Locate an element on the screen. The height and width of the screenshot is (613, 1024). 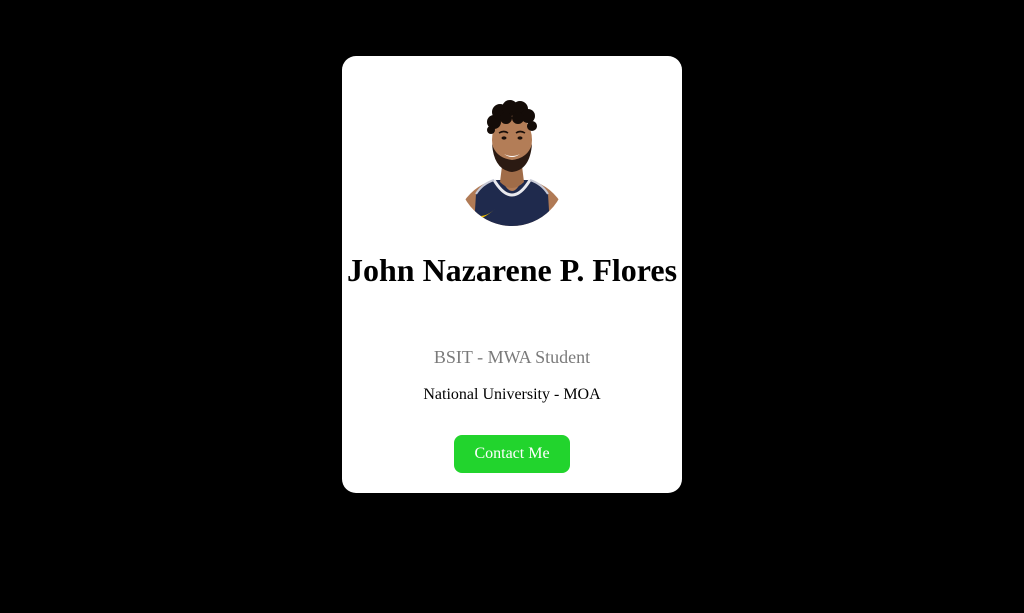
profile-school: National University - MOA is located at coordinates (512, 394).